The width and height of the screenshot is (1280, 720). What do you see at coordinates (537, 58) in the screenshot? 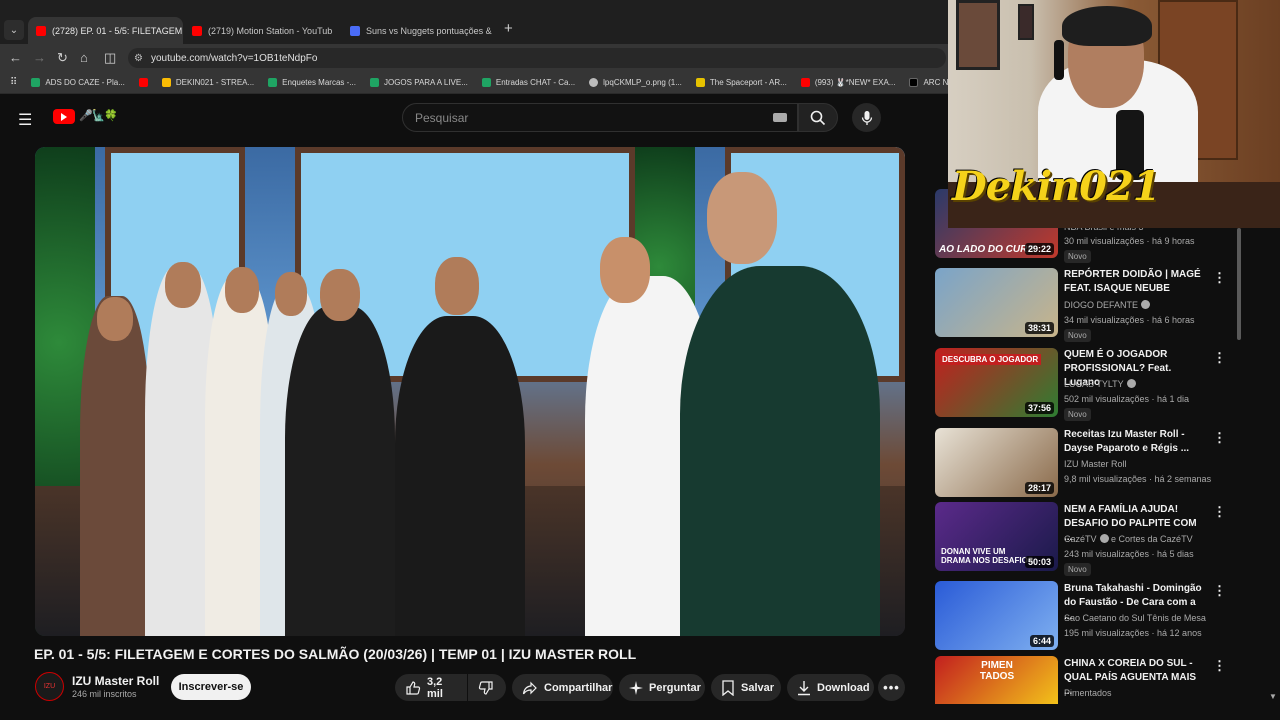
I see `address-bar: ⚙ youtube.com/watch?v=1OB1teNdpFo` at bounding box center [537, 58].